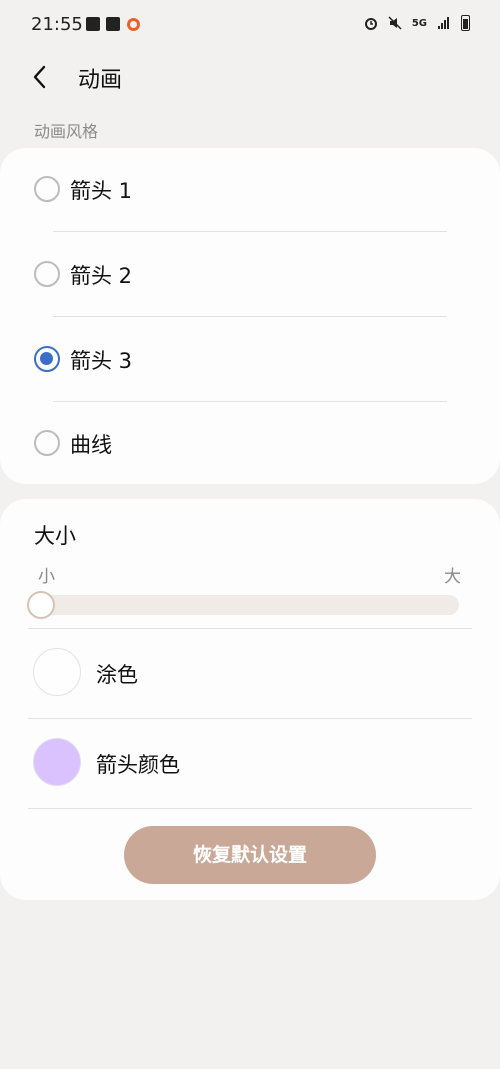 The width and height of the screenshot is (500, 1069). Describe the element at coordinates (133, 24) in the screenshot. I see `app-ring-icon` at that location.